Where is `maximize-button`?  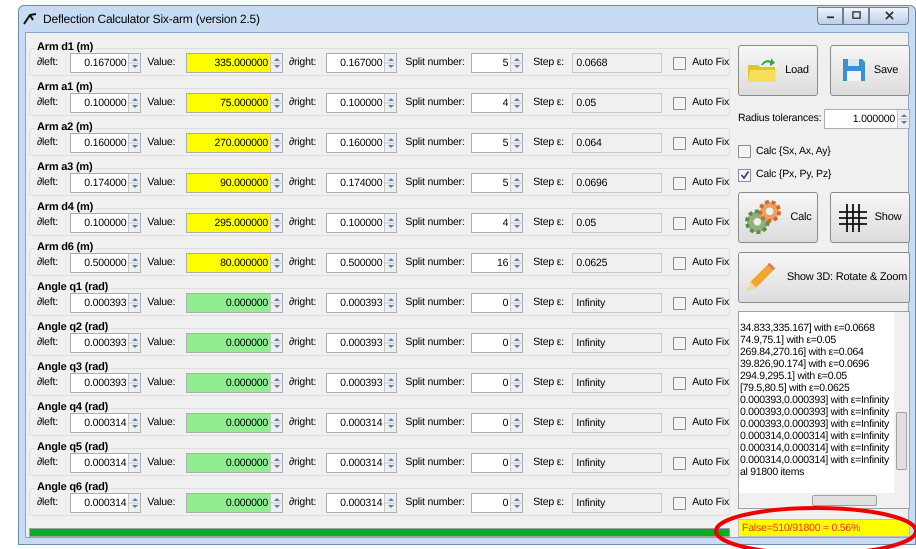
maximize-button is located at coordinates (856, 15).